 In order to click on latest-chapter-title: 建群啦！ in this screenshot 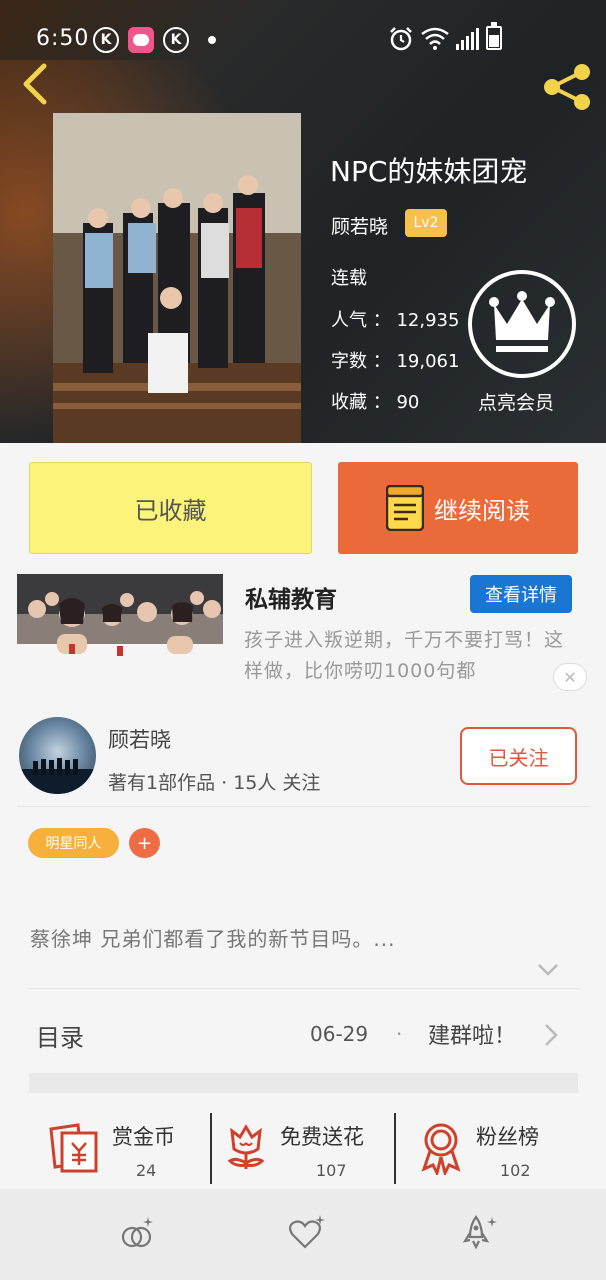, I will do `click(472, 1034)`.